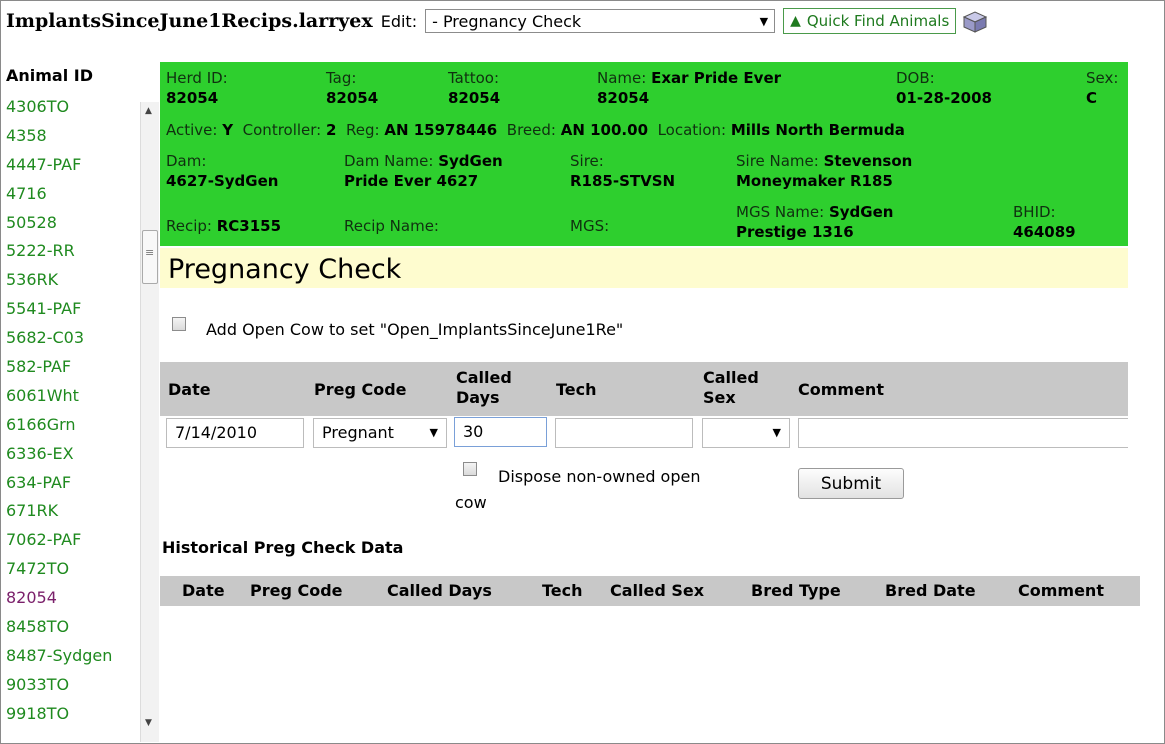 Image resolution: width=1165 pixels, height=744 pixels. What do you see at coordinates (1061, 590) in the screenshot?
I see `history-col-comment: Comment` at bounding box center [1061, 590].